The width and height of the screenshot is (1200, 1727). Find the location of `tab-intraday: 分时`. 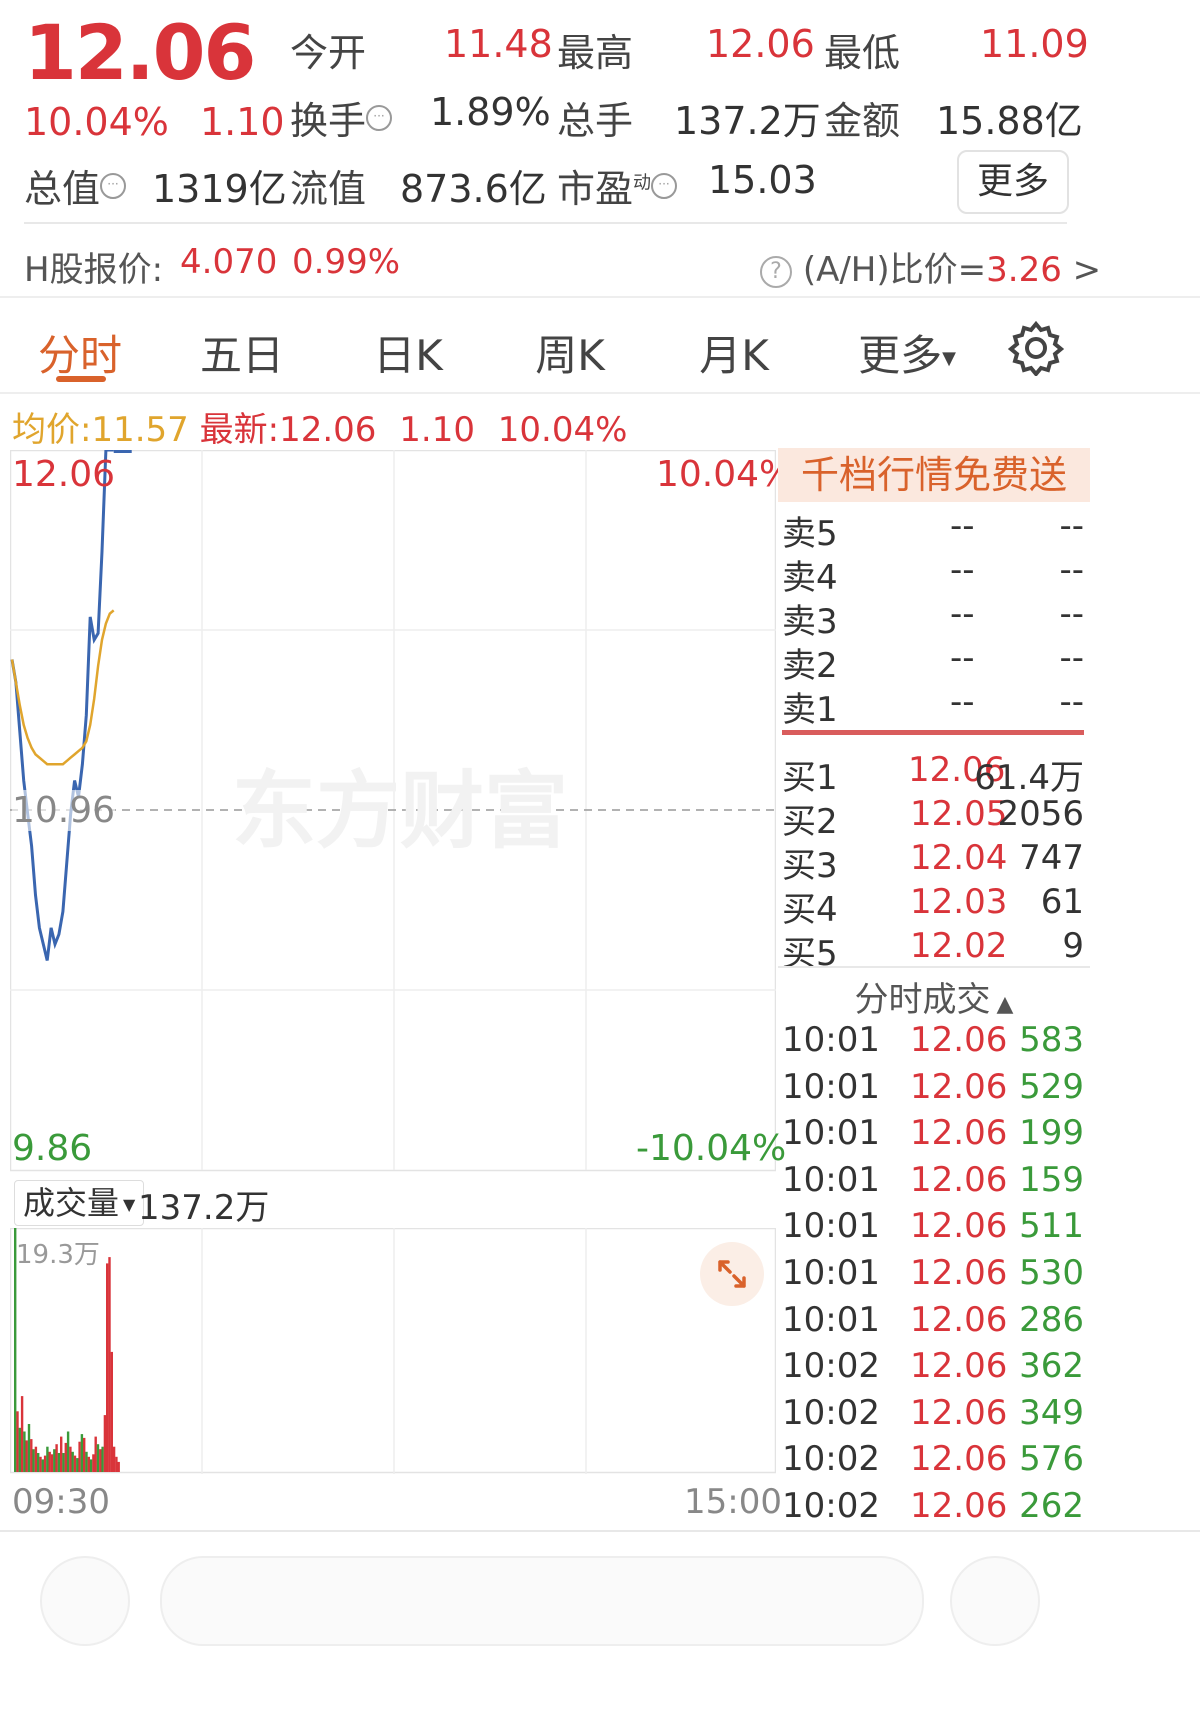

tab-intraday: 分时 is located at coordinates (80, 352).